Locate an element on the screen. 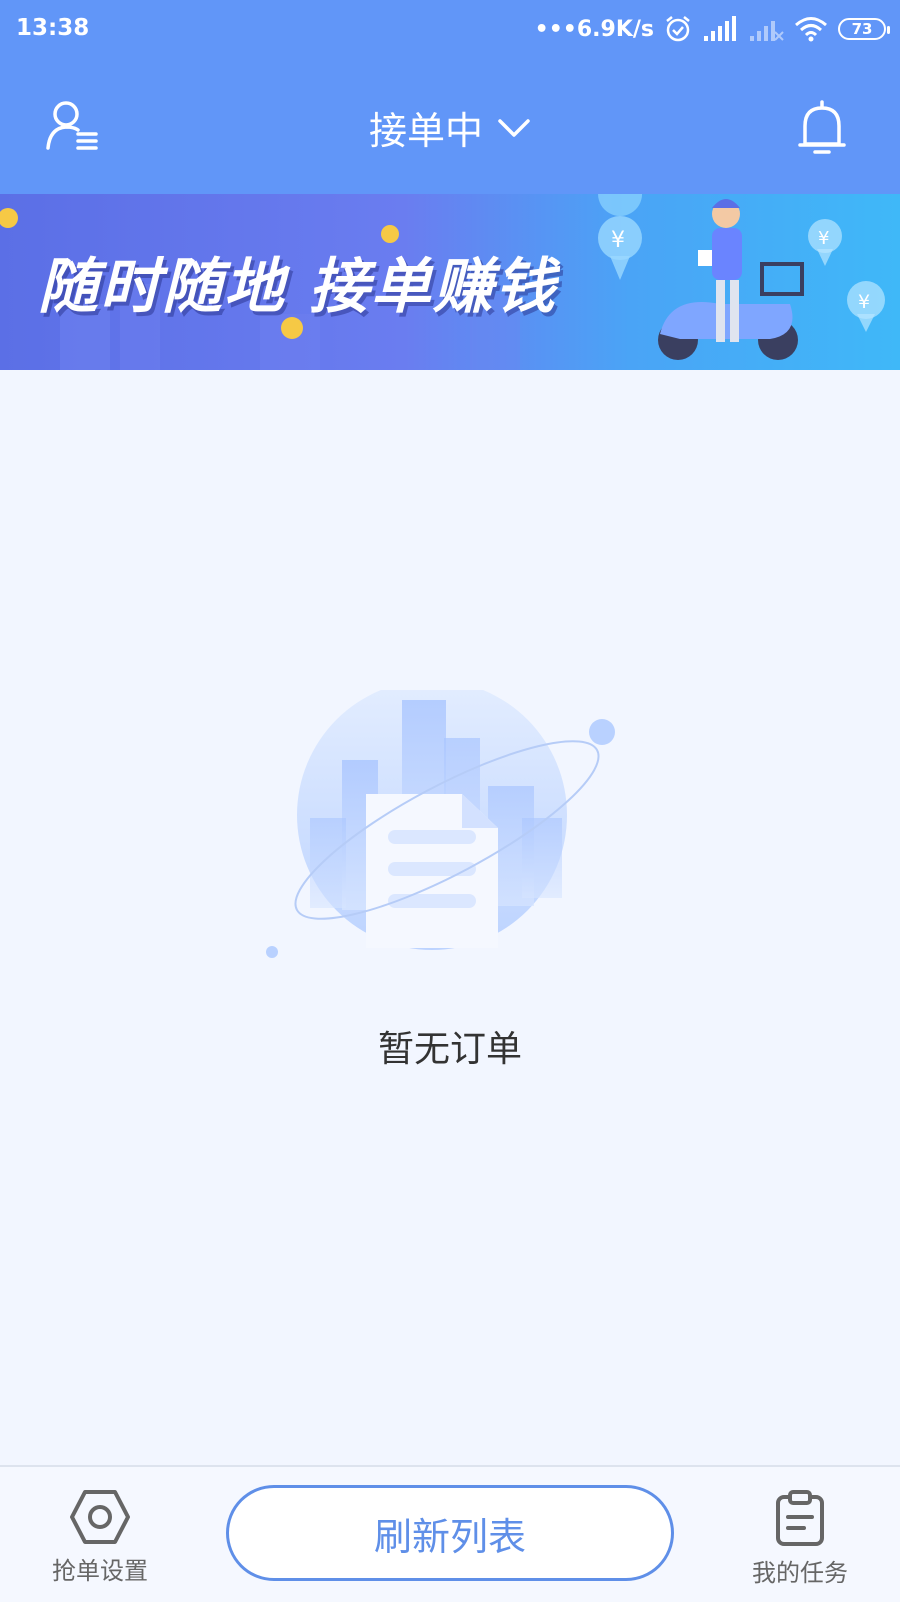  signal-weak-icon is located at coordinates (767, 31).